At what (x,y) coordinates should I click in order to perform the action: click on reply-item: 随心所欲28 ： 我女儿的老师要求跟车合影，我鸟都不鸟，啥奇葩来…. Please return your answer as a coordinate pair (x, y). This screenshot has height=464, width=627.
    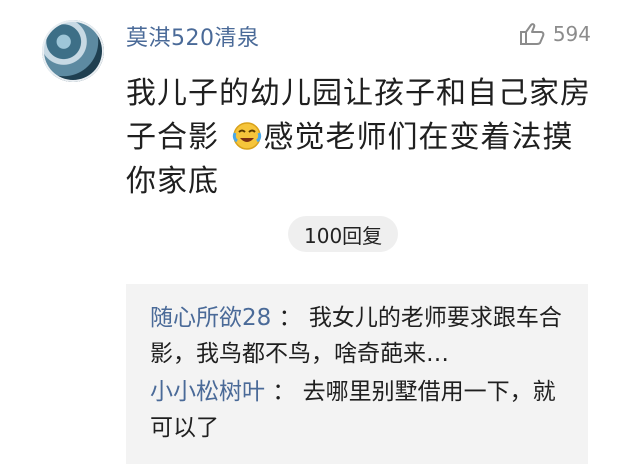
    Looking at the image, I should click on (360, 336).